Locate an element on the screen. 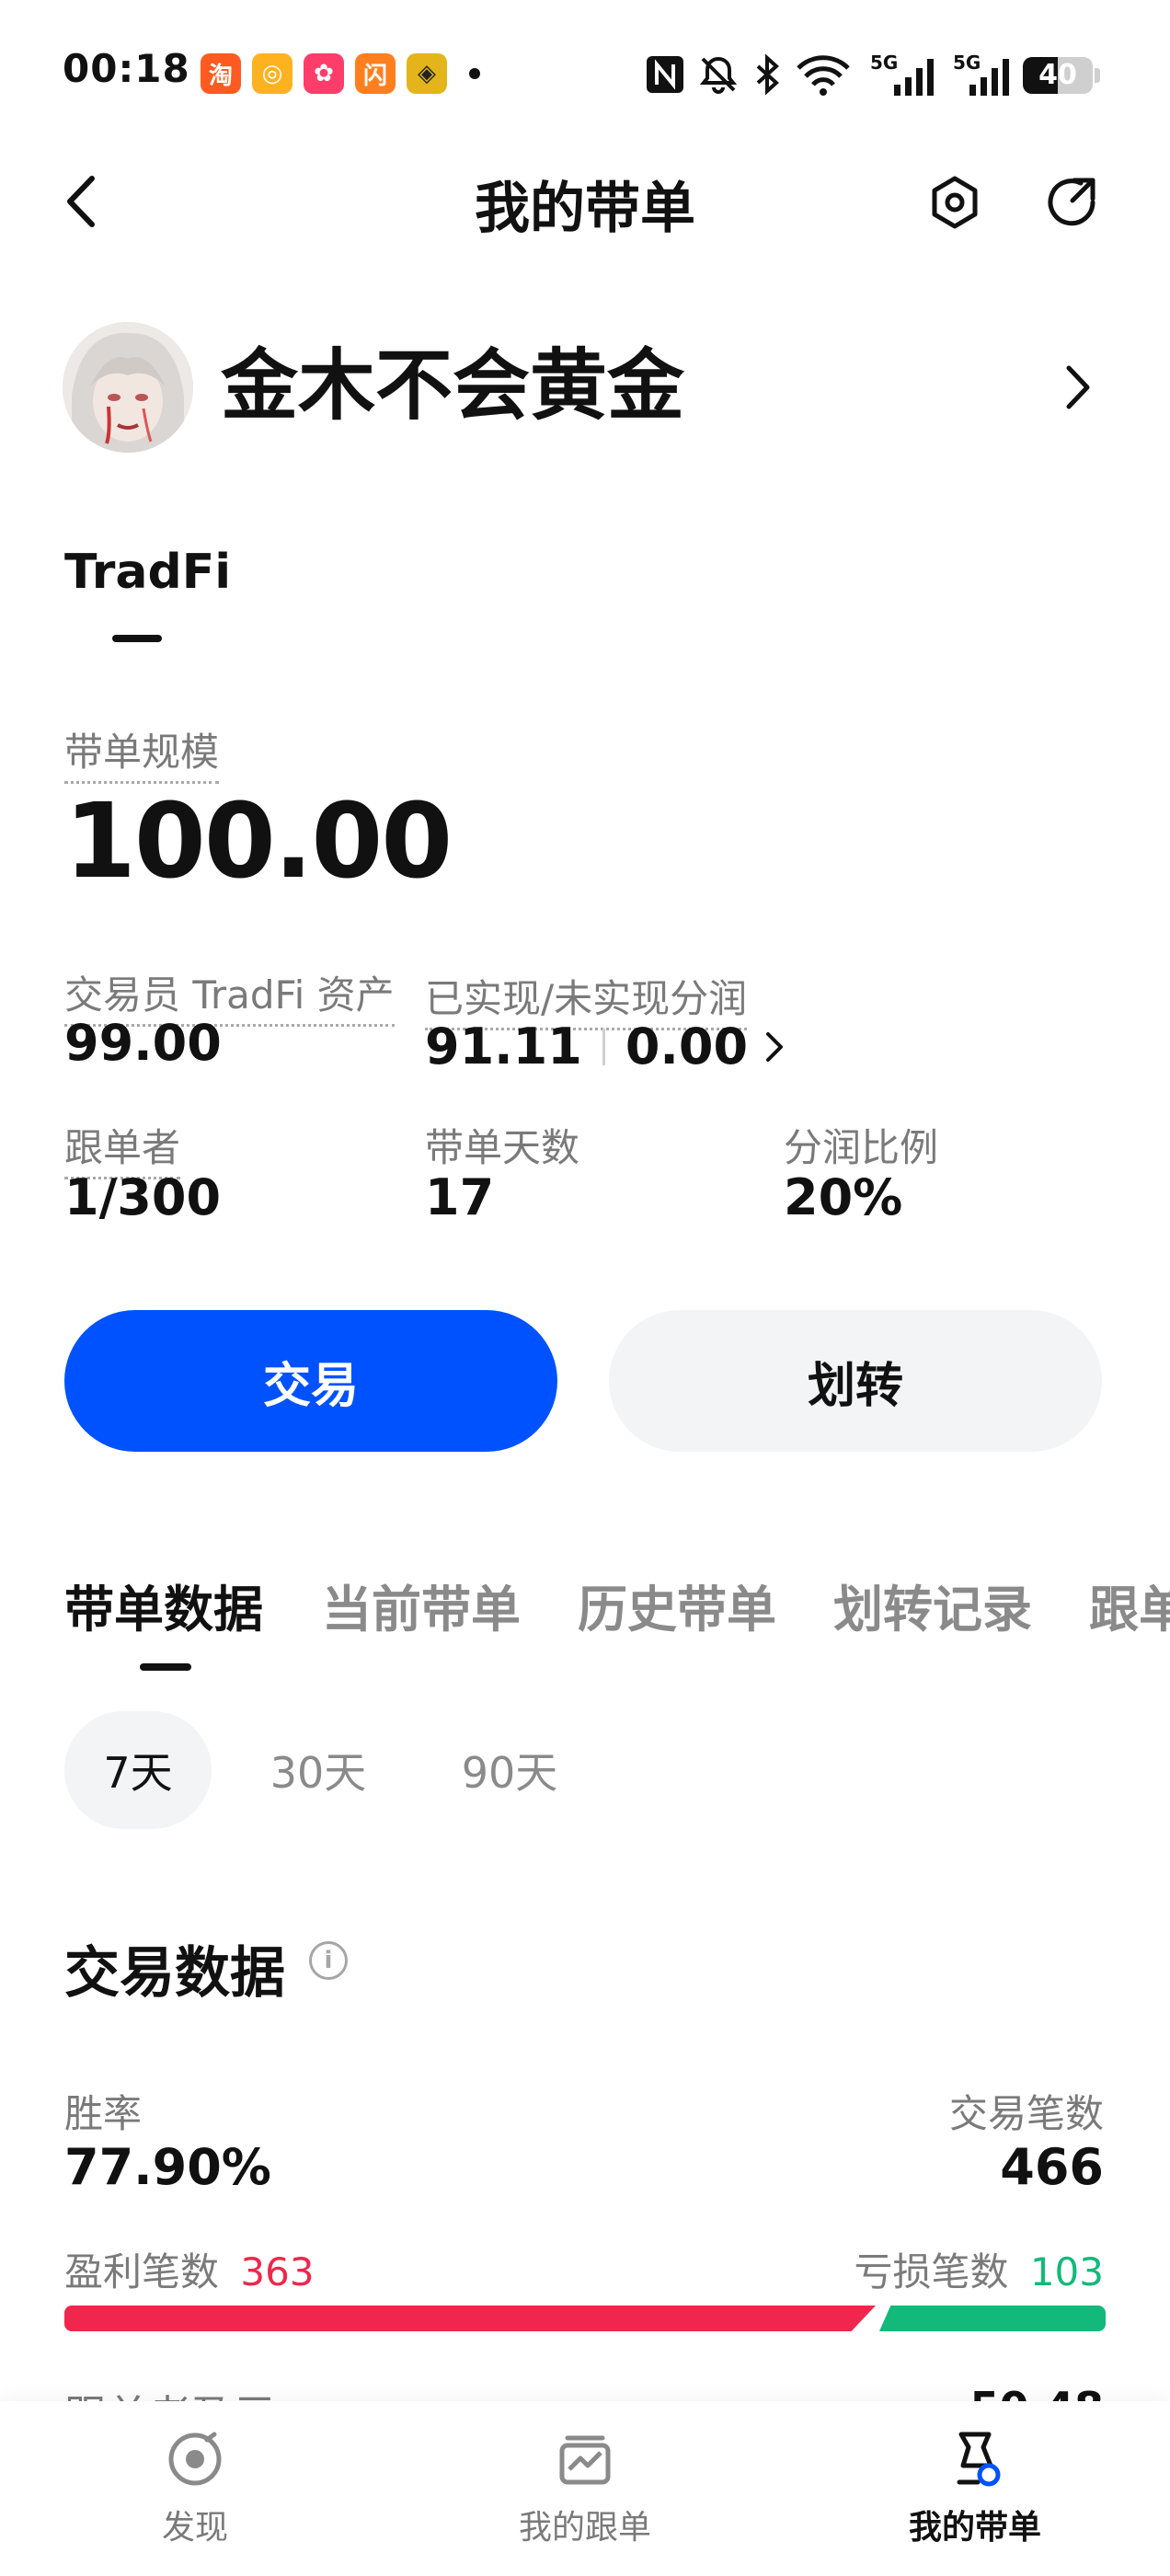 The width and height of the screenshot is (1170, 2576). exchange-app-icon: ◈ is located at coordinates (427, 73).